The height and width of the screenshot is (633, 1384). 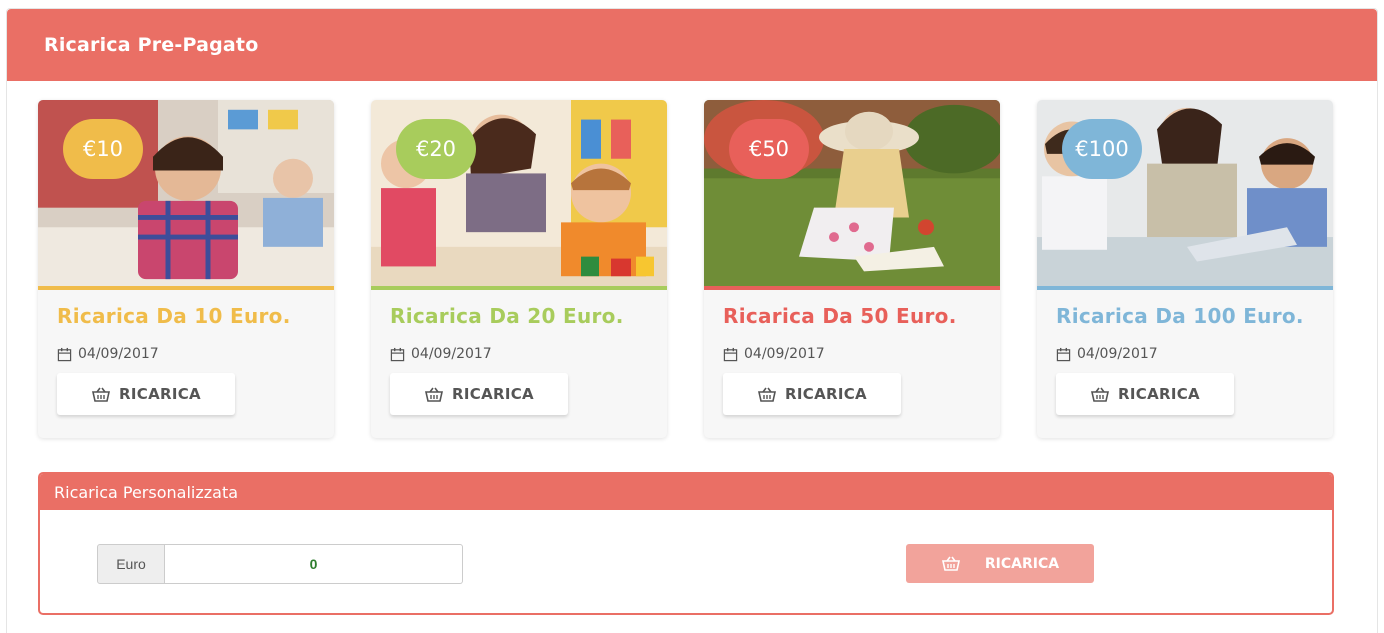 I want to click on recharge-button-10: RICARICA, so click(x=146, y=394).